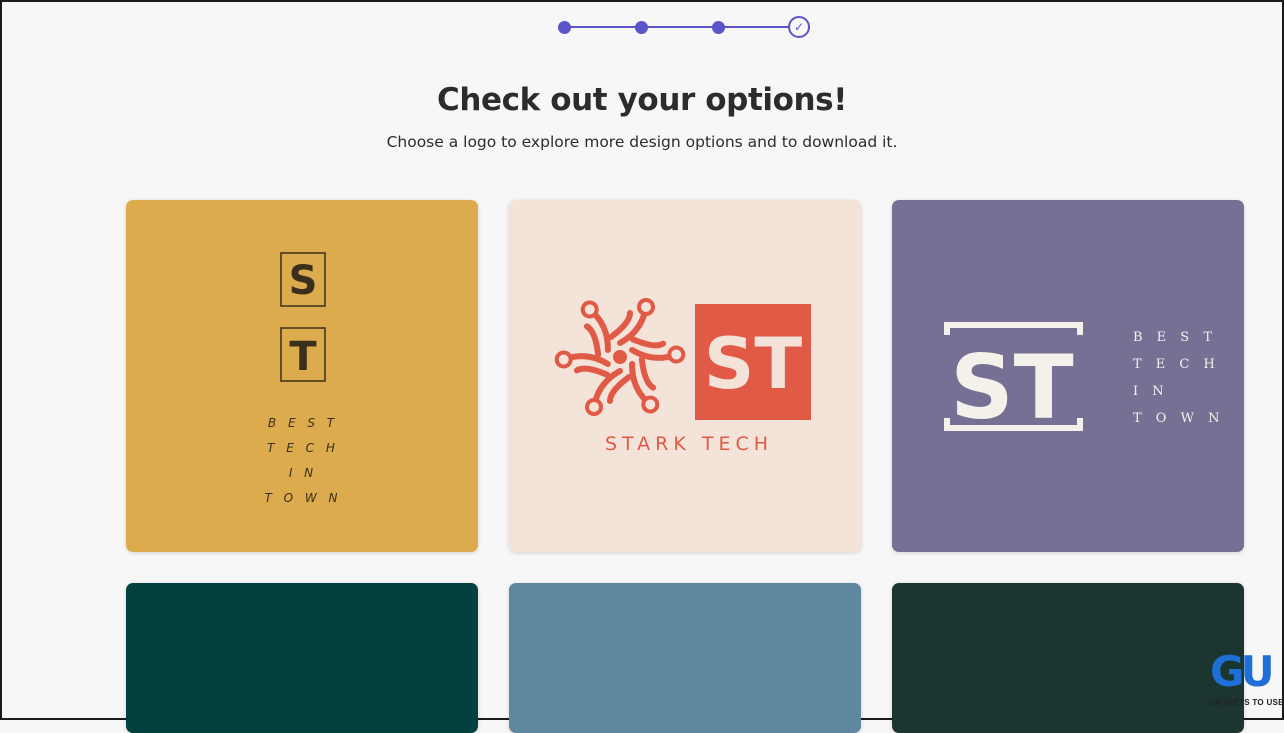 The height and width of the screenshot is (733, 1284). Describe the element at coordinates (753, 364) in the screenshot. I see `logo-2-monogram: ST` at that location.